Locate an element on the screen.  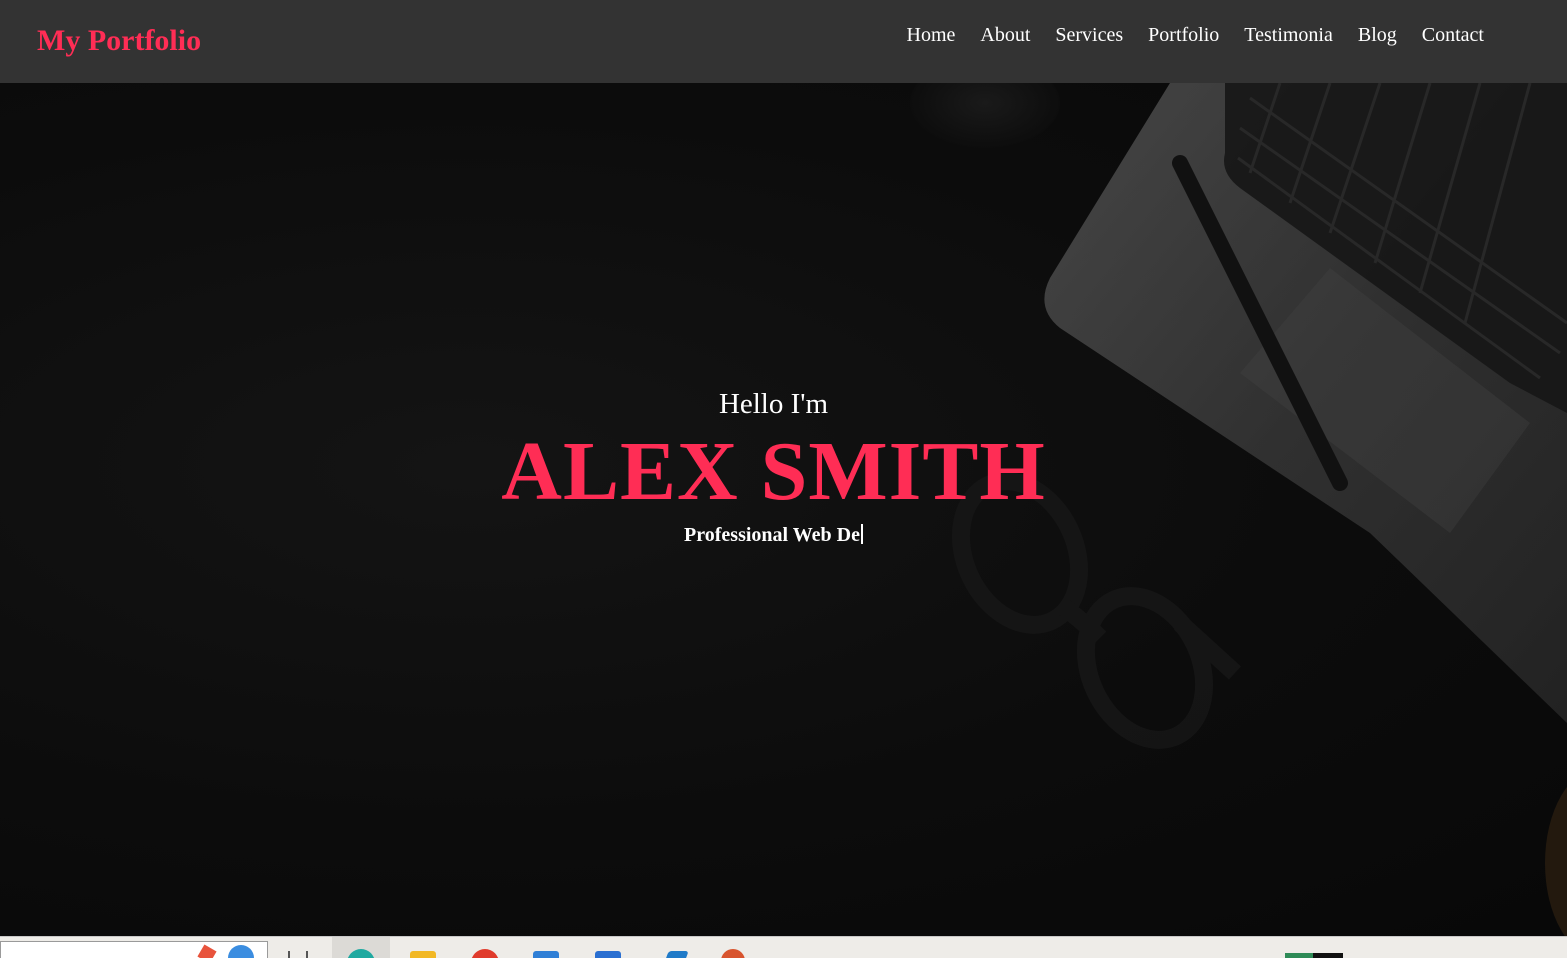
hero-greeting: Hello I'm is located at coordinates (773, 404).